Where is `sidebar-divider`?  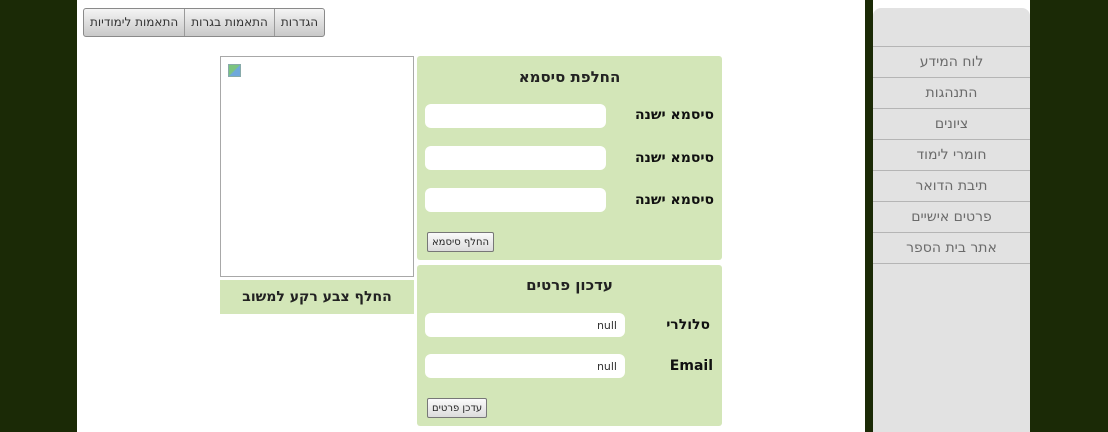
sidebar-divider is located at coordinates (869, 216).